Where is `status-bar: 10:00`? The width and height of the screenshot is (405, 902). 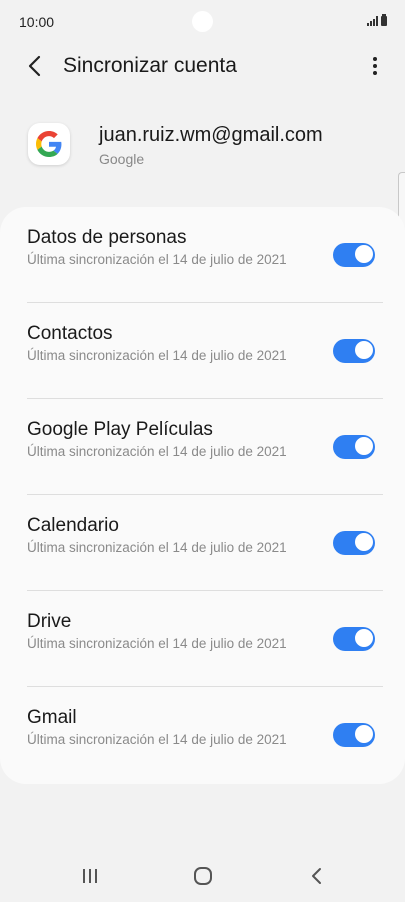
status-bar: 10:00 is located at coordinates (202, 22).